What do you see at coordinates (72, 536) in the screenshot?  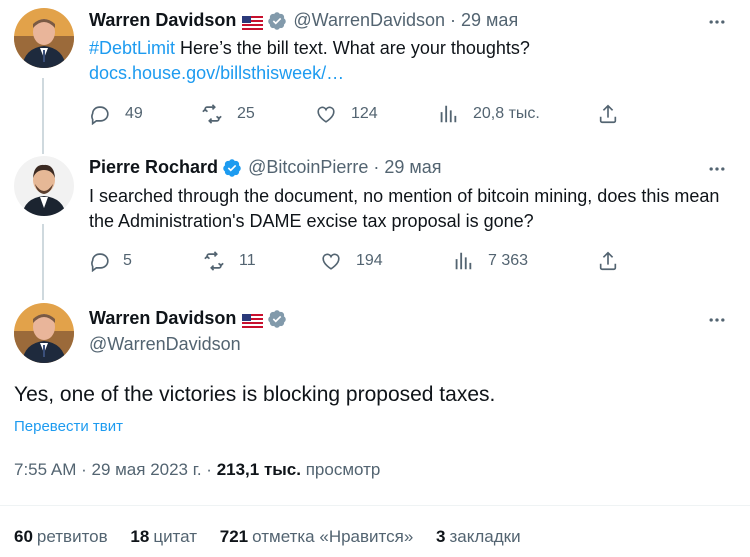 I see `retweets-stat-label: ретвитов` at bounding box center [72, 536].